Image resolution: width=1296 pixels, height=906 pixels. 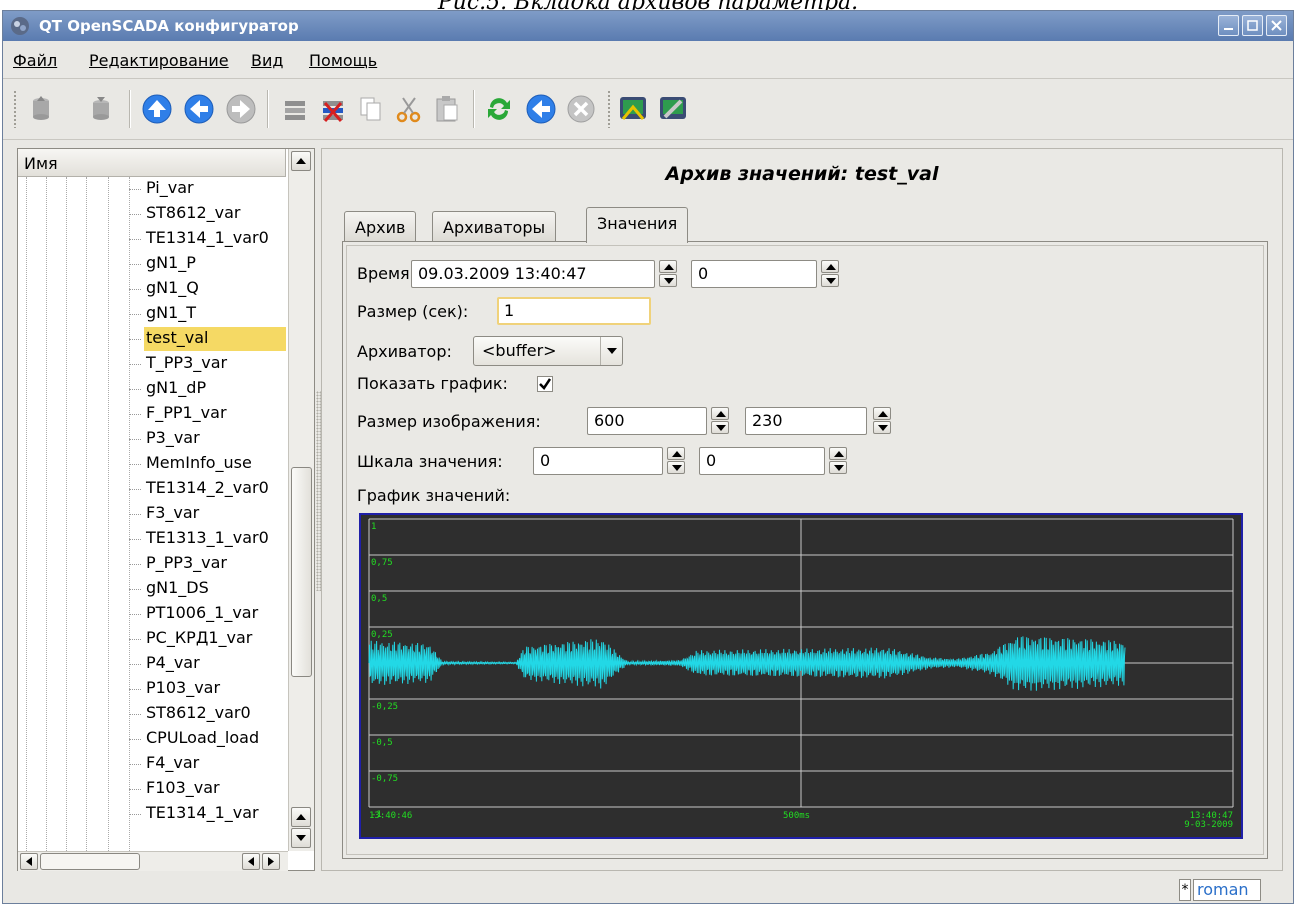 What do you see at coordinates (29, 861) in the screenshot?
I see `scroll-left-button` at bounding box center [29, 861].